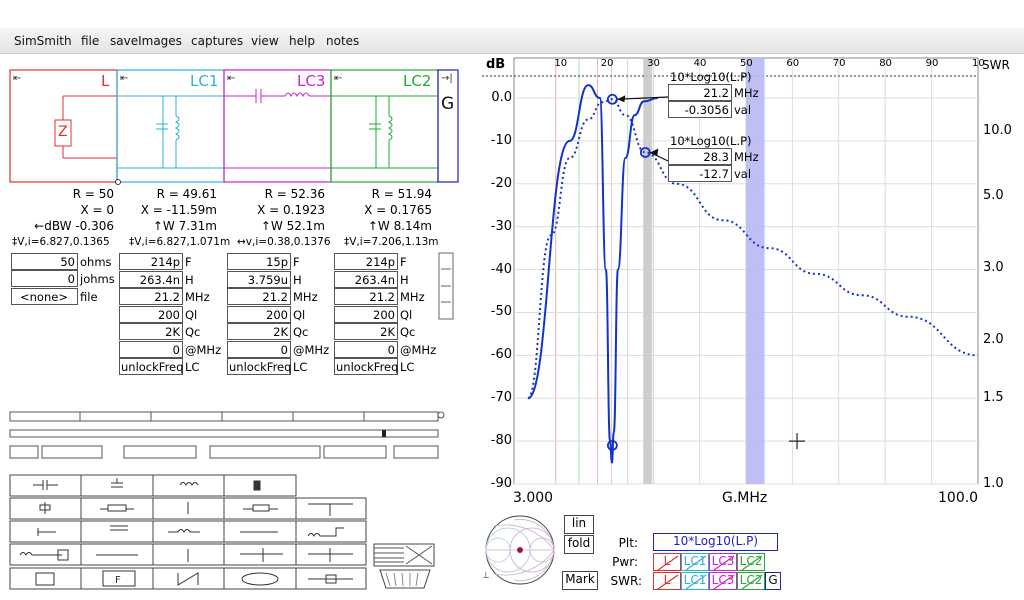 Image resolution: width=1024 pixels, height=600 pixels. I want to click on fold-button: fold, so click(579, 544).